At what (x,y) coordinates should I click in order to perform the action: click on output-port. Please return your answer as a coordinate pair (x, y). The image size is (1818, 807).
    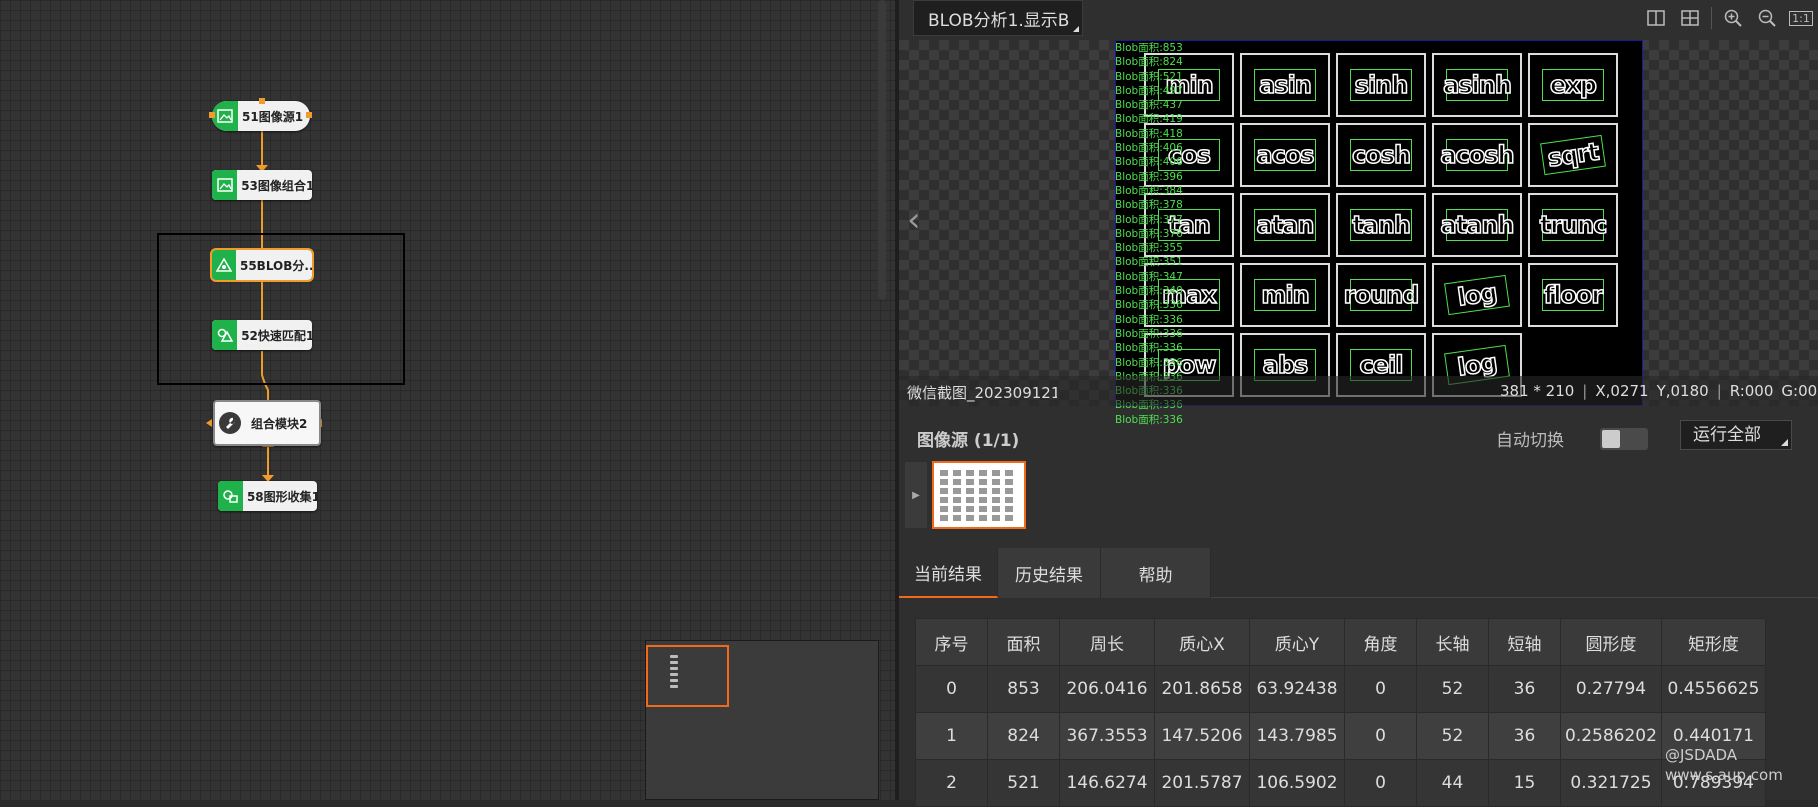
    Looking at the image, I should click on (309, 115).